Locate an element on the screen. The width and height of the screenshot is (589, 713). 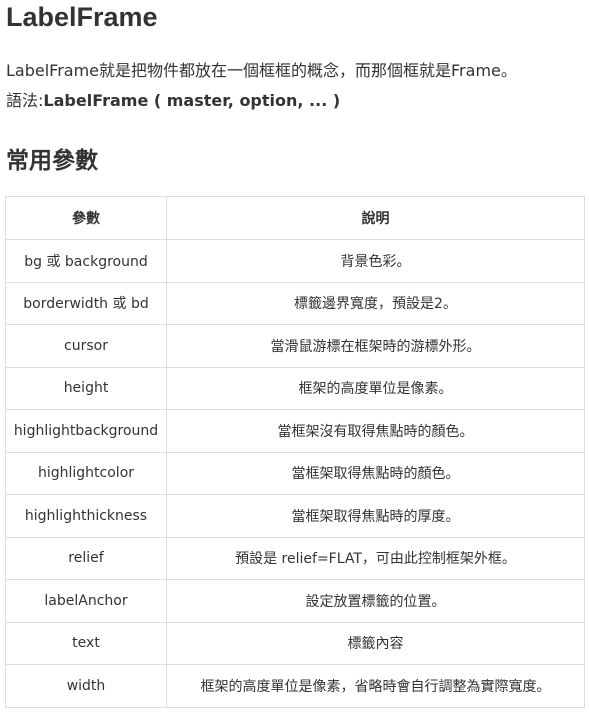
param-description: 當滑鼠游標在框架時的游標外形。 is located at coordinates (375, 346).